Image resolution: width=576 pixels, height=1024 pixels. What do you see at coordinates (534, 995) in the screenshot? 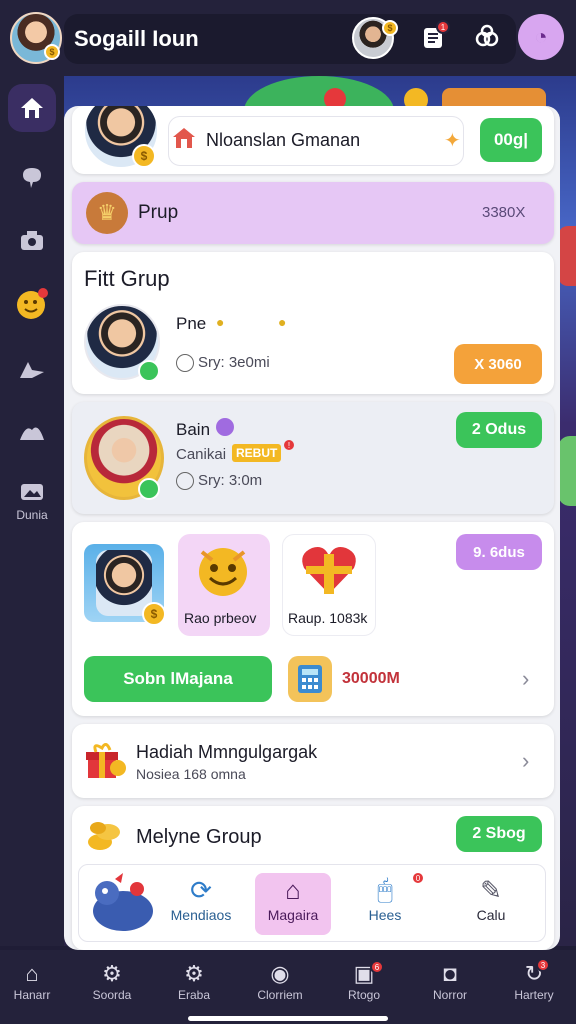
I see `nav-label: Hartery` at bounding box center [534, 995].